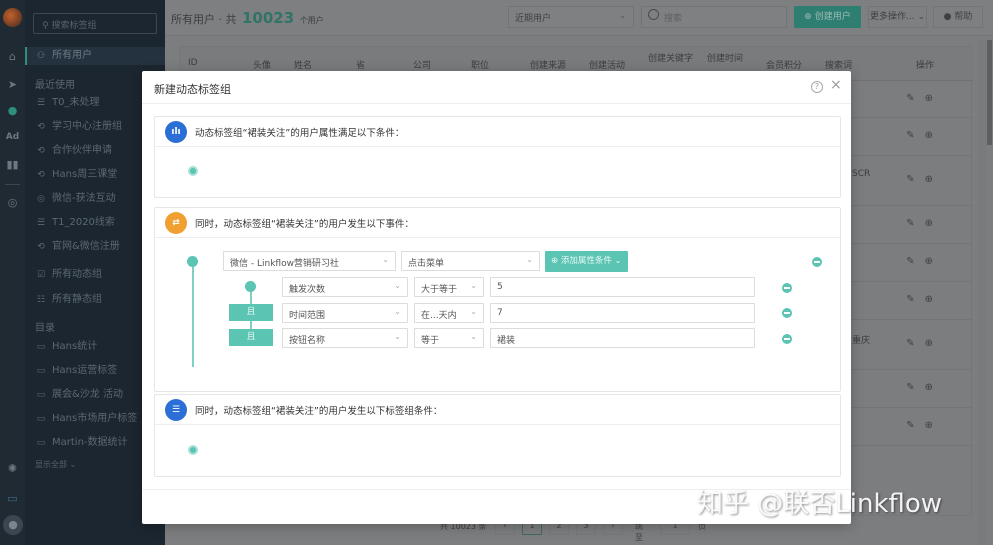  Describe the element at coordinates (784, 64) in the screenshot. I see `column-header: 会员积分` at that location.